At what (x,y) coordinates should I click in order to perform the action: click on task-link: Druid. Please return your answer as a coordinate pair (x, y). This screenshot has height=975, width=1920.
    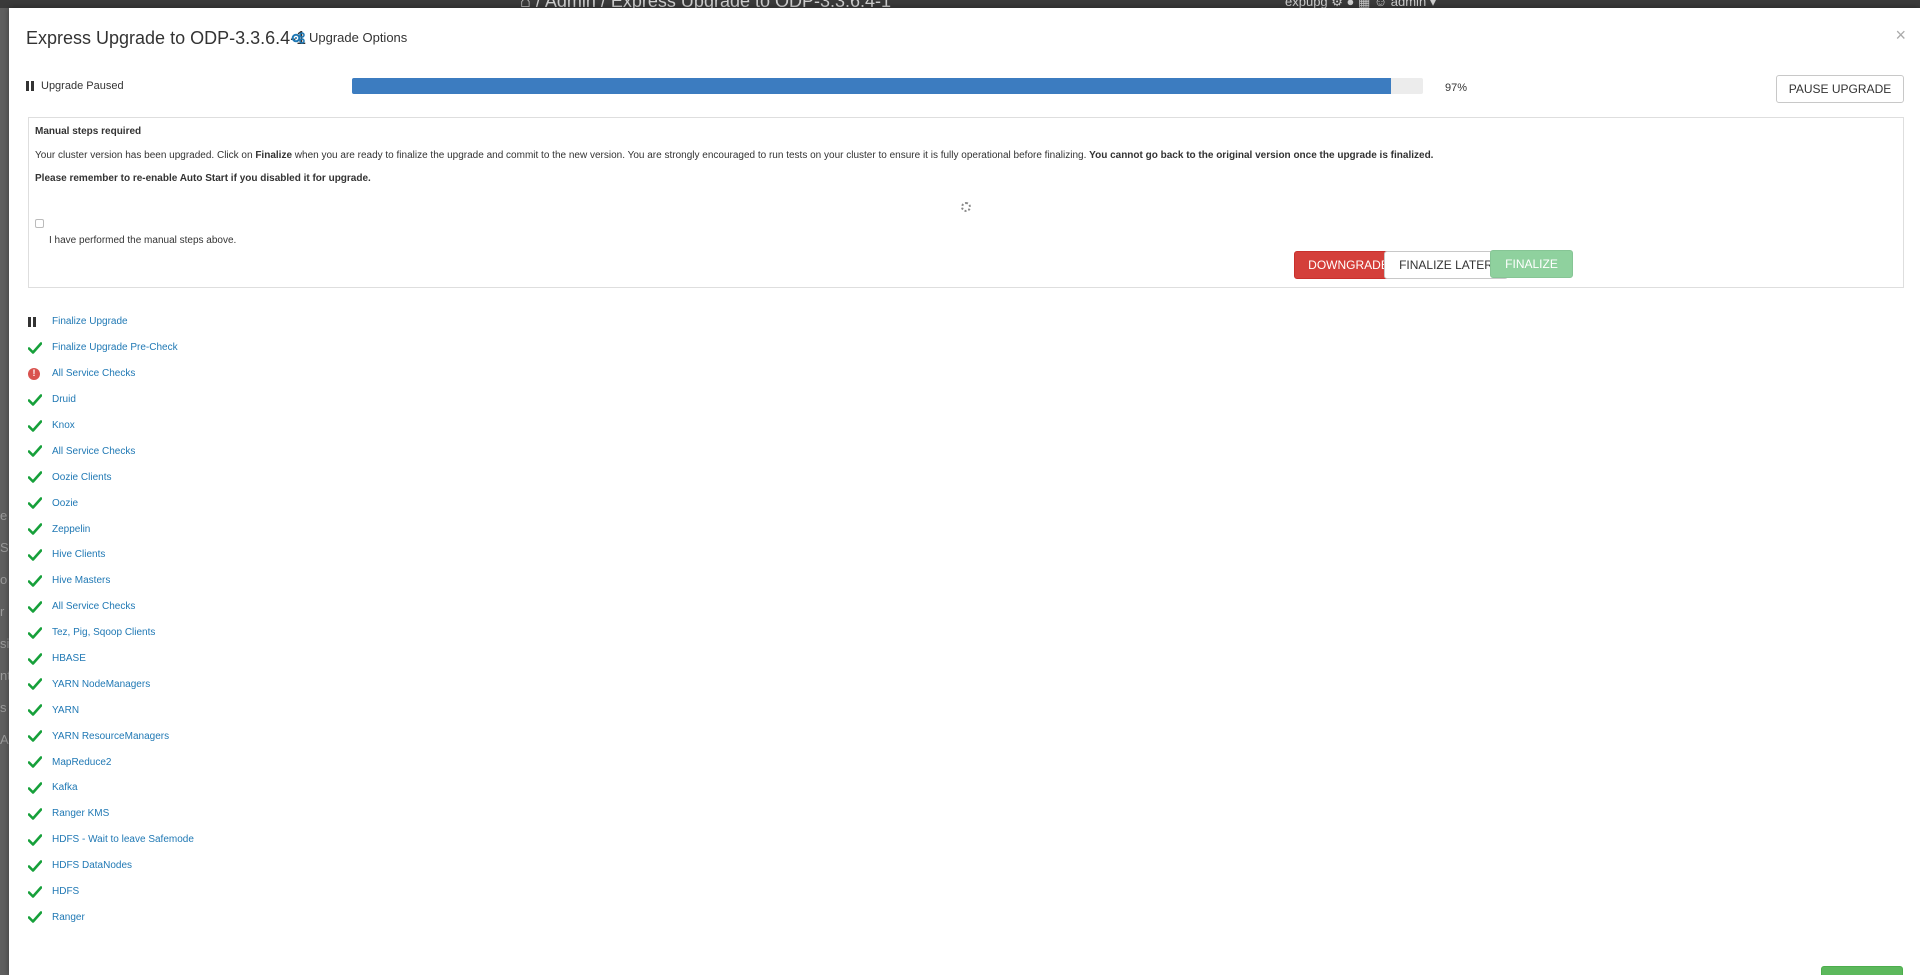
    Looking at the image, I should click on (64, 399).